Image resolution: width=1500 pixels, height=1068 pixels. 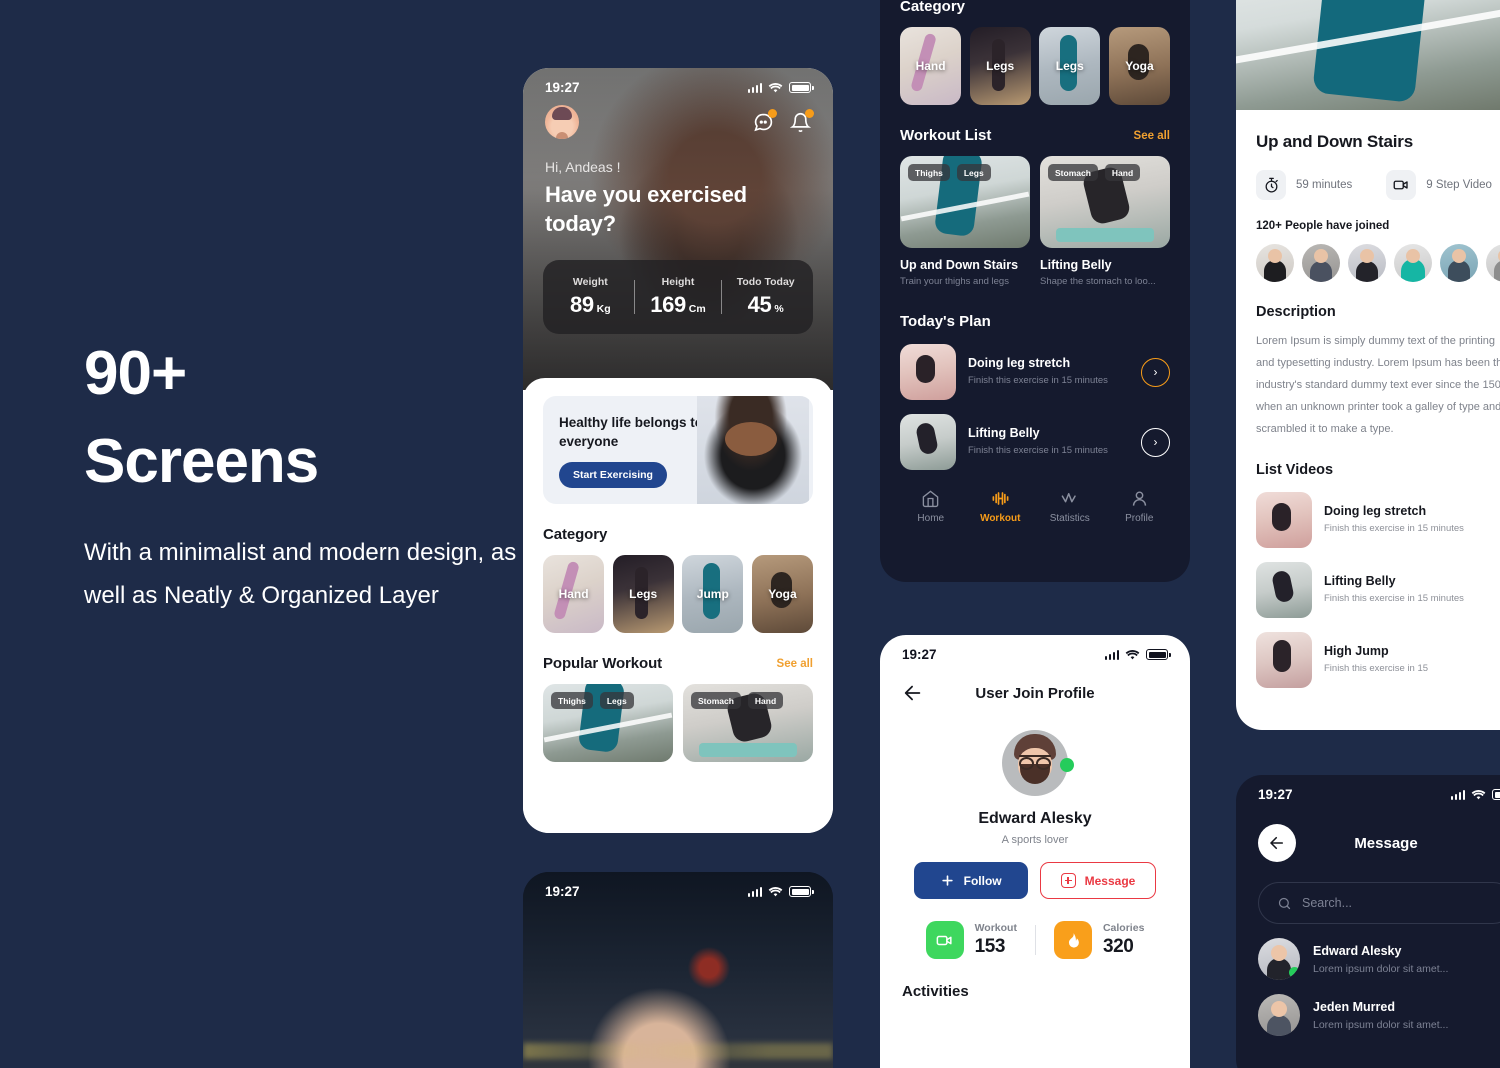 I want to click on stat-number: 89, so click(x=582, y=305).